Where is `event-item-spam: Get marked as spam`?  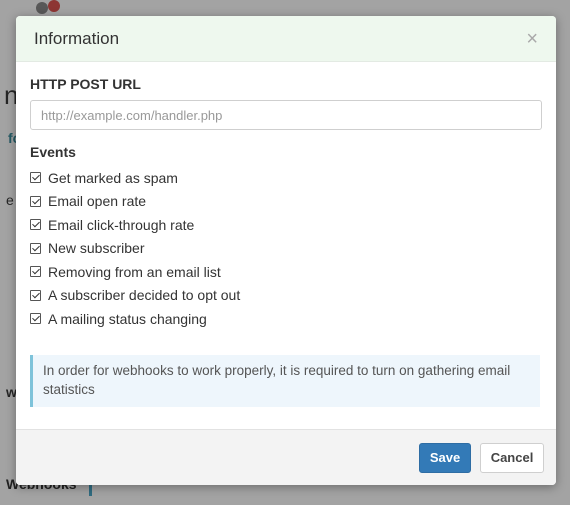
event-item-spam: Get marked as spam is located at coordinates (286, 178).